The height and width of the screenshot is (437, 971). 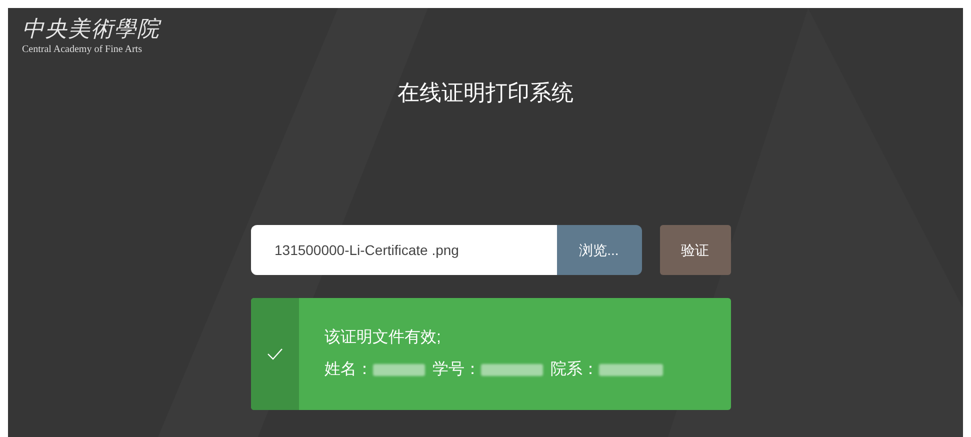 I want to click on field-label: 学号：, so click(x=456, y=370).